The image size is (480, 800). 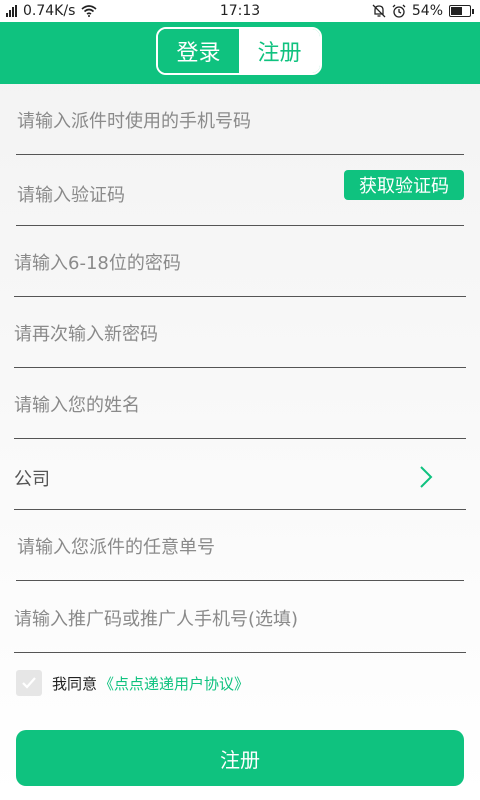 What do you see at coordinates (234, 405) in the screenshot?
I see `name-input` at bounding box center [234, 405].